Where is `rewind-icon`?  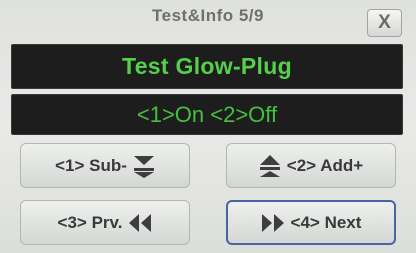
rewind-icon is located at coordinates (140, 223).